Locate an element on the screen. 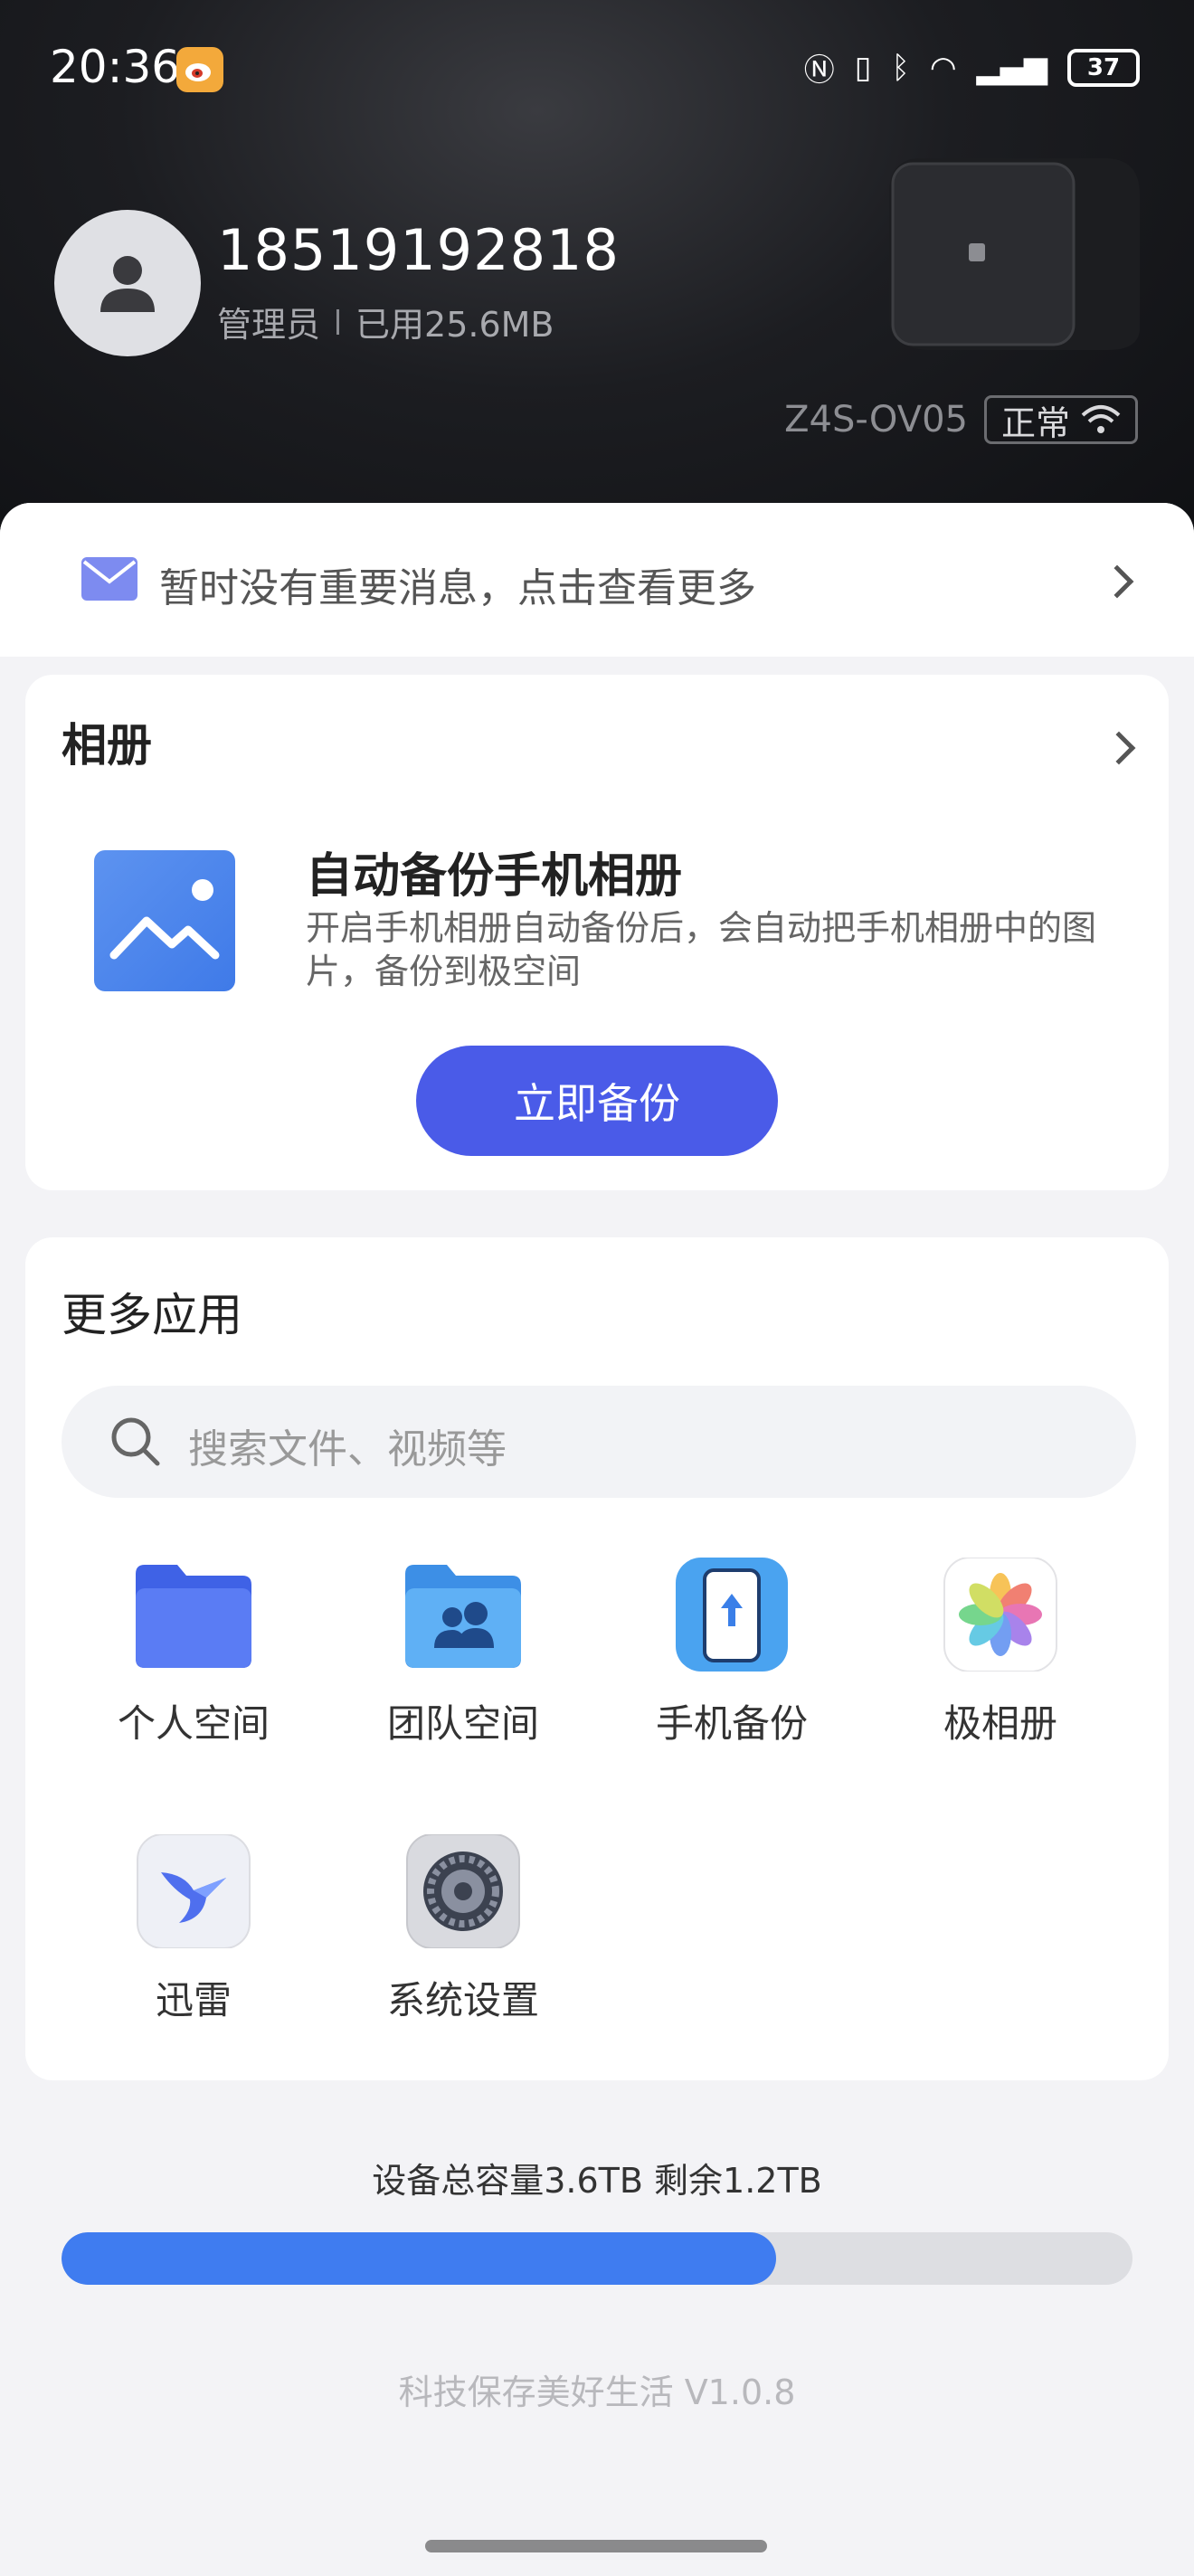 This screenshot has height=2576, width=1194. nfc-icon: Ⓝ is located at coordinates (819, 70).